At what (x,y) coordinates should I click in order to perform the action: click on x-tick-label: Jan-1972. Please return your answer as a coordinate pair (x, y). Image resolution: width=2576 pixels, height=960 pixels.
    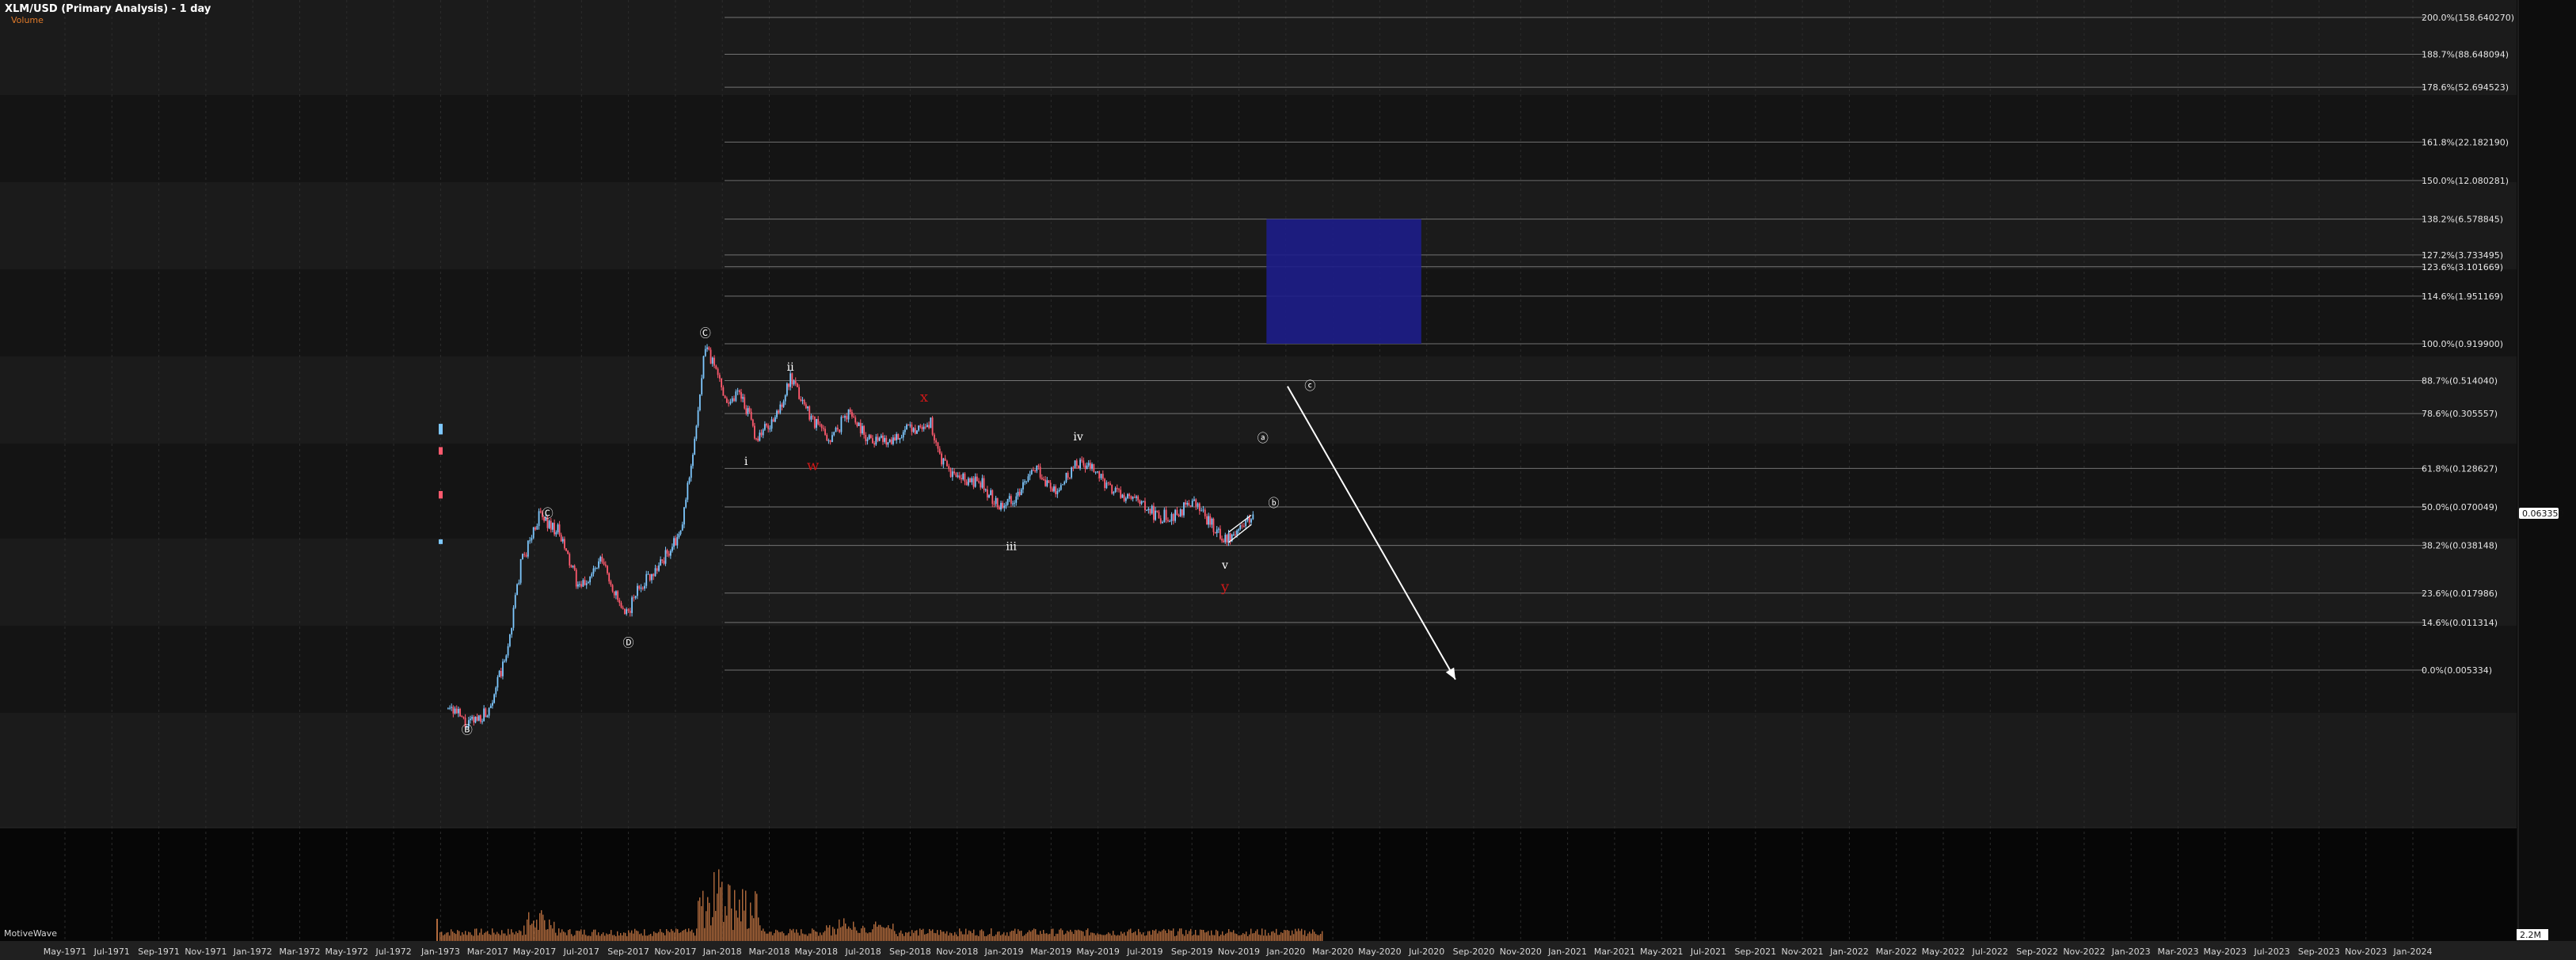
    Looking at the image, I should click on (252, 952).